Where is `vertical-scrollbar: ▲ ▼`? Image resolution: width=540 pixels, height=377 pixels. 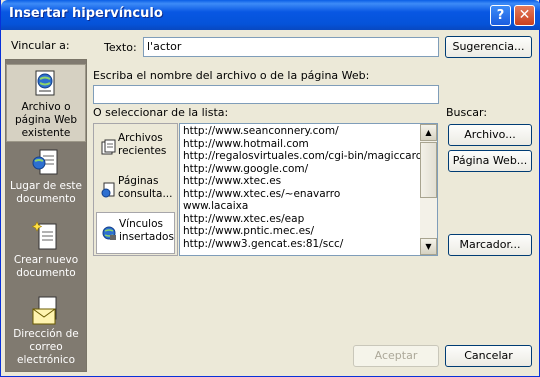 vertical-scrollbar: ▲ ▼ is located at coordinates (428, 189).